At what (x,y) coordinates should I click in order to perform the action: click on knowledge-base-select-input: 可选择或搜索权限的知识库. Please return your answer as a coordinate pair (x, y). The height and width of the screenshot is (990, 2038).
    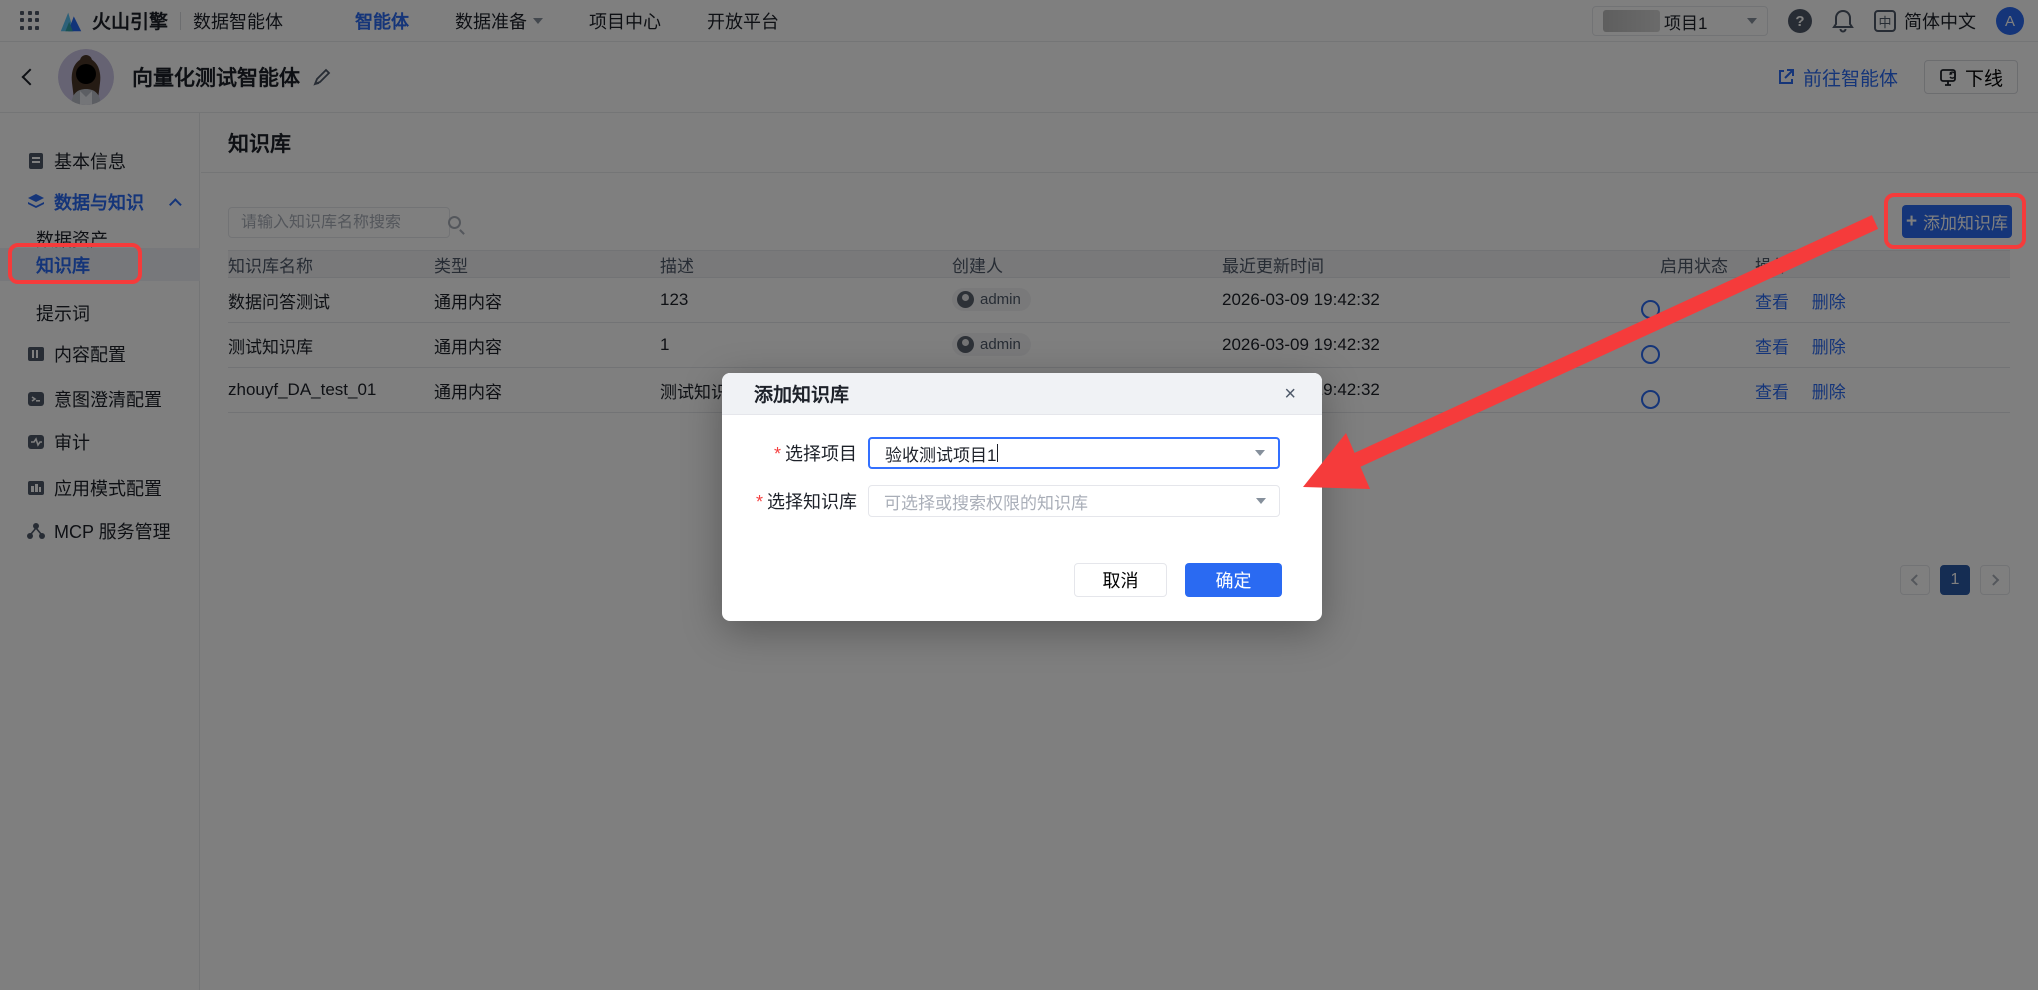
    Looking at the image, I should click on (1074, 501).